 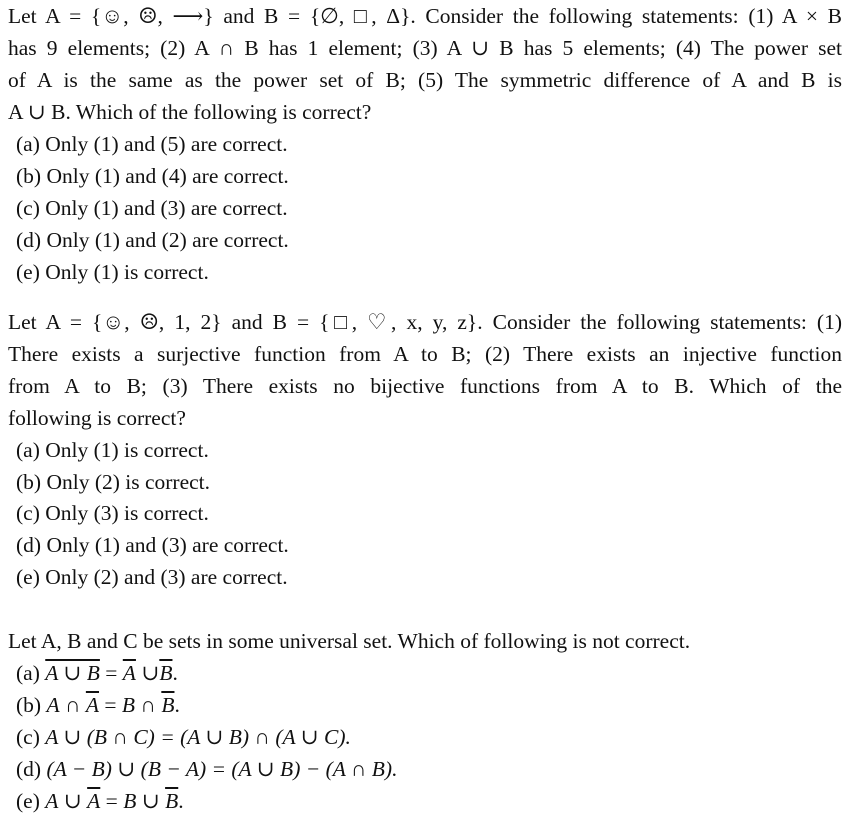 What do you see at coordinates (429, 737) in the screenshot?
I see `question-3-option-c: (c) A ∪ (B ∩ C) = (A ∪ B) ∩ (A ∪ C).` at bounding box center [429, 737].